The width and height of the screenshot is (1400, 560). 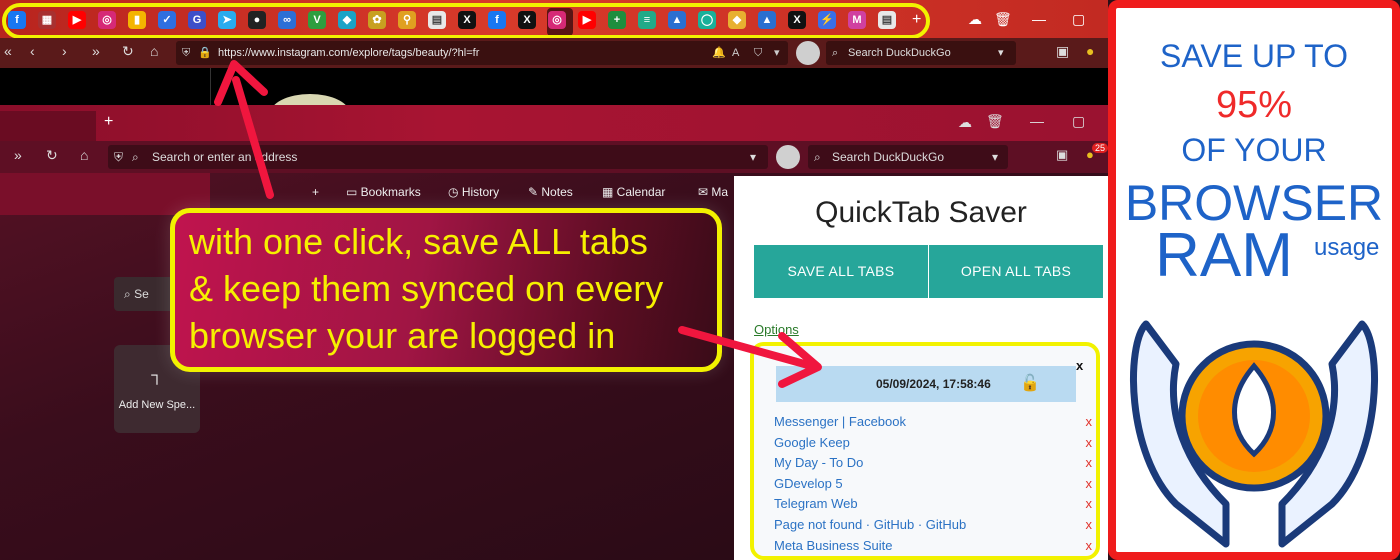 What do you see at coordinates (383, 192) in the screenshot?
I see `bookmarks-item: ▭ Bookmarks` at bounding box center [383, 192].